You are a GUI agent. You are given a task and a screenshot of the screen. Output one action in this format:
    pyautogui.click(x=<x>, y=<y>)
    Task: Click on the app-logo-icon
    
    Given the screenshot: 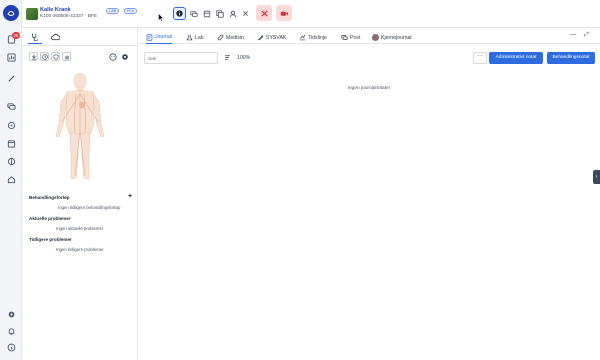 What is the action you would take?
    pyautogui.click(x=11, y=13)
    